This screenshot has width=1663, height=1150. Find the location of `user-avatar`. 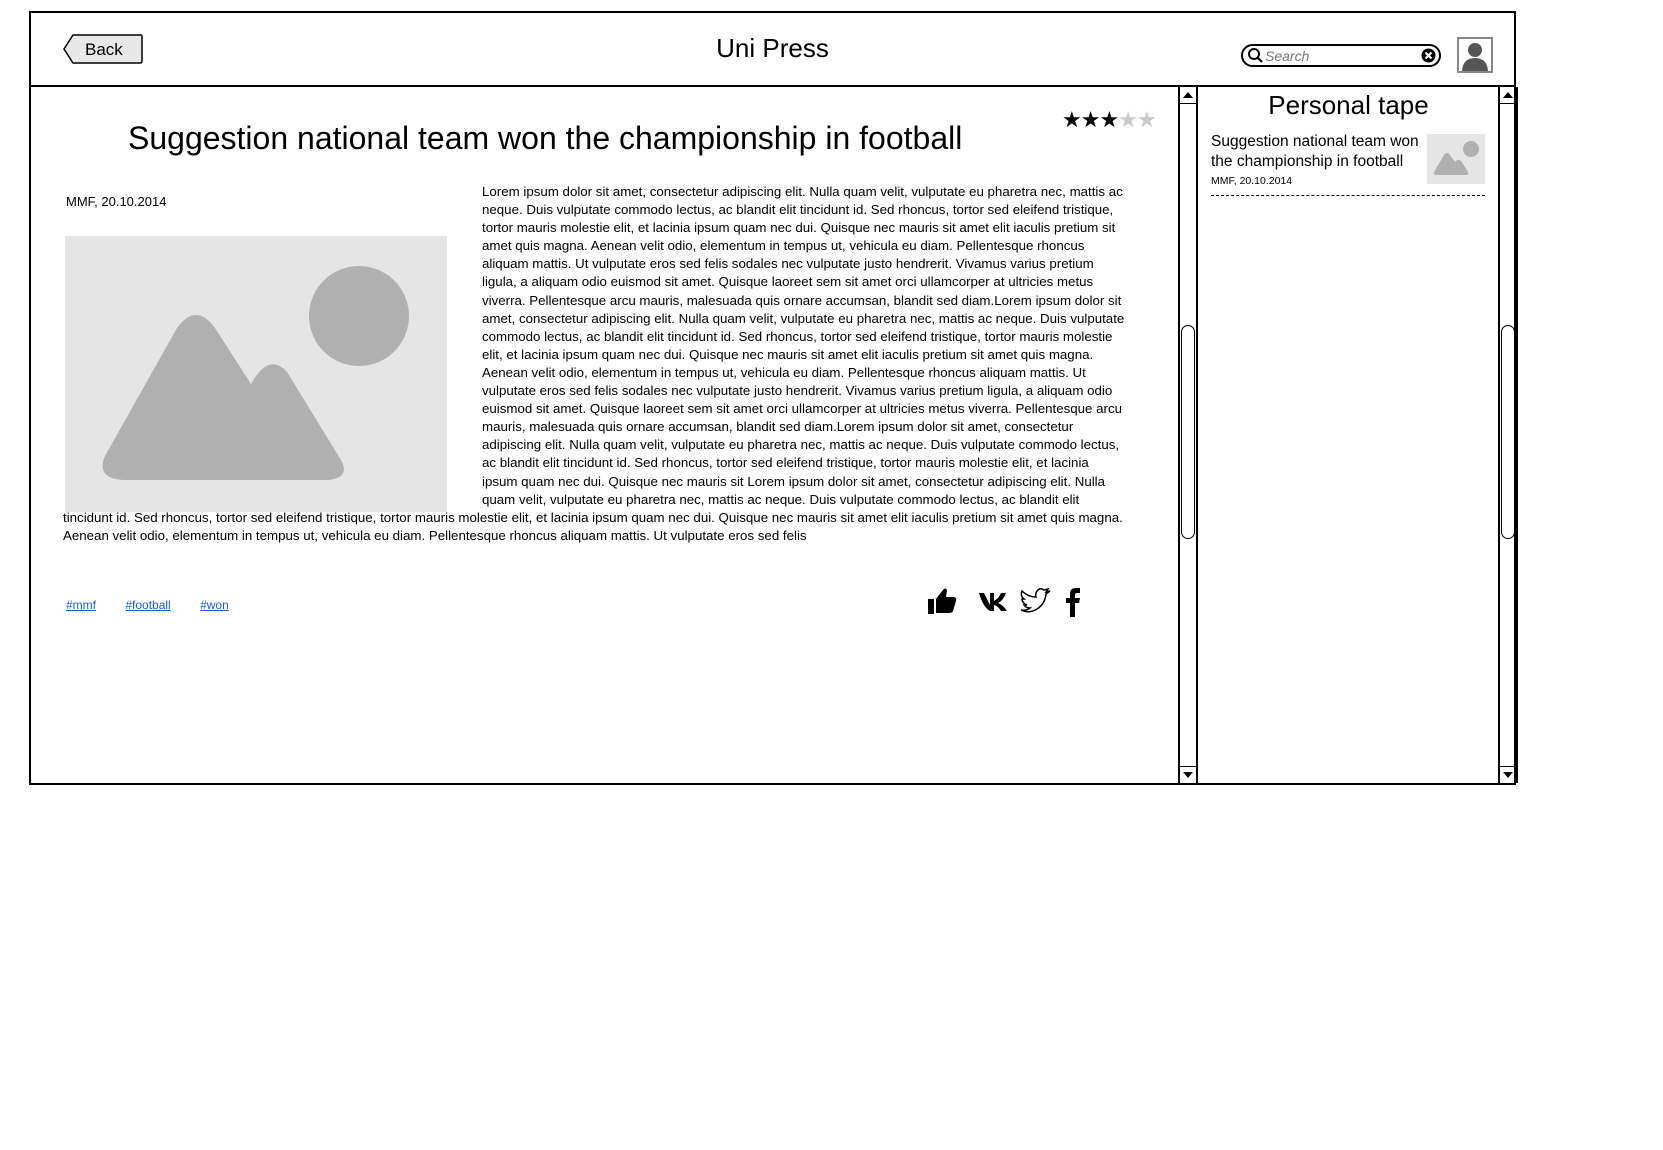

user-avatar is located at coordinates (1475, 55).